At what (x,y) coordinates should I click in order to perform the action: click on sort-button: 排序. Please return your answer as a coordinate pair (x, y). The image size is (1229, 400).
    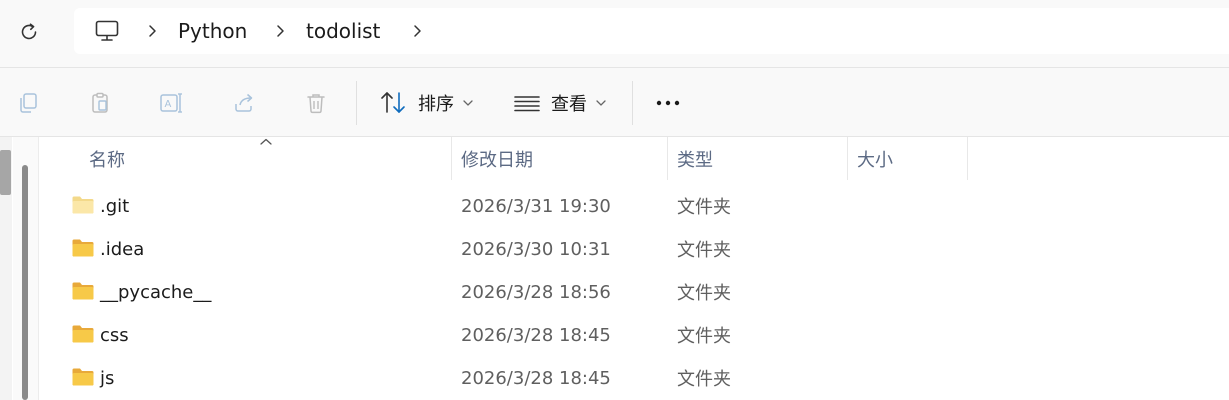
    Looking at the image, I should click on (427, 103).